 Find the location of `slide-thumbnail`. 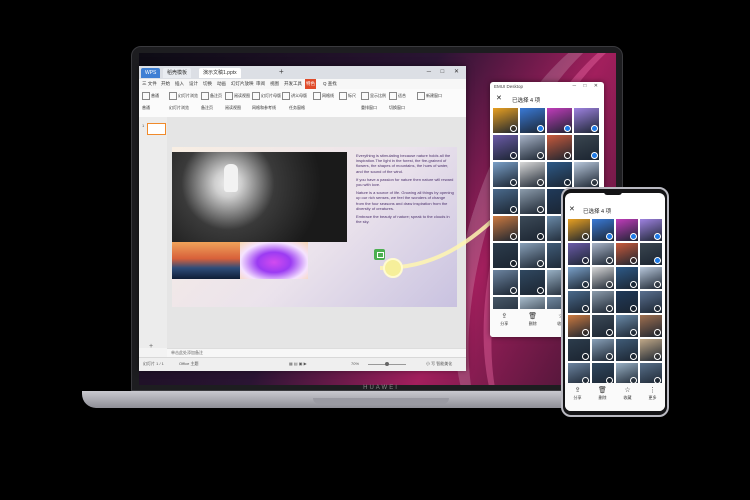

slide-thumbnail is located at coordinates (156, 129).